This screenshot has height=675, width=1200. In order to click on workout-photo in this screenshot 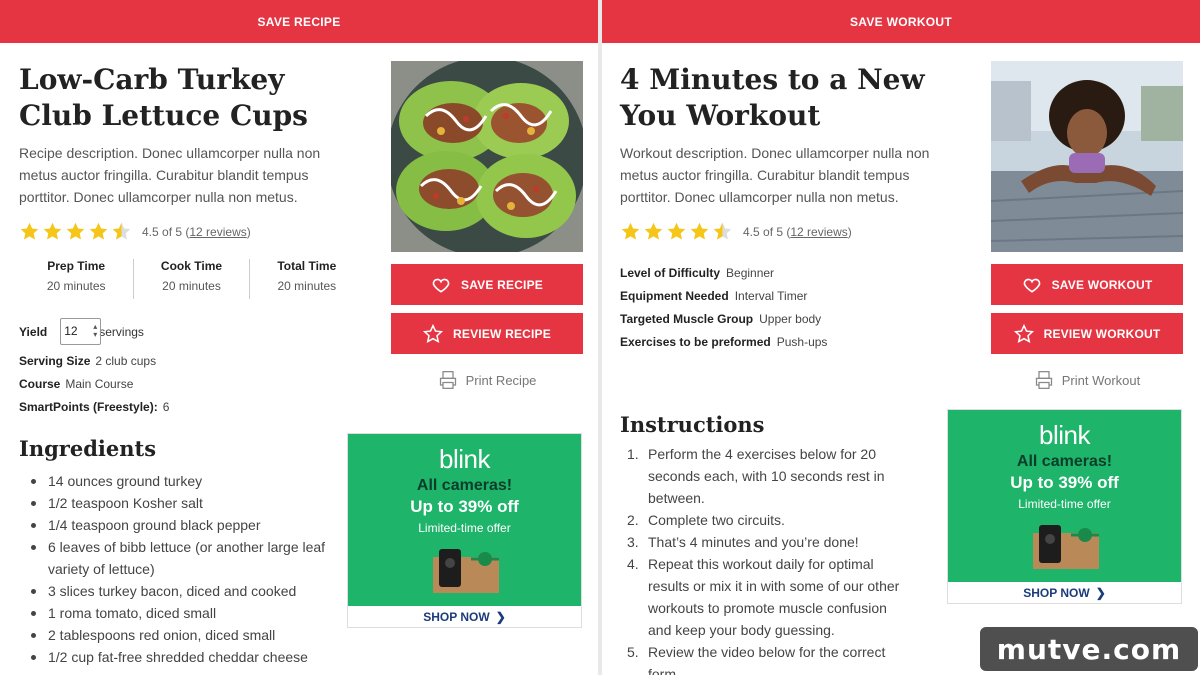, I will do `click(1087, 156)`.